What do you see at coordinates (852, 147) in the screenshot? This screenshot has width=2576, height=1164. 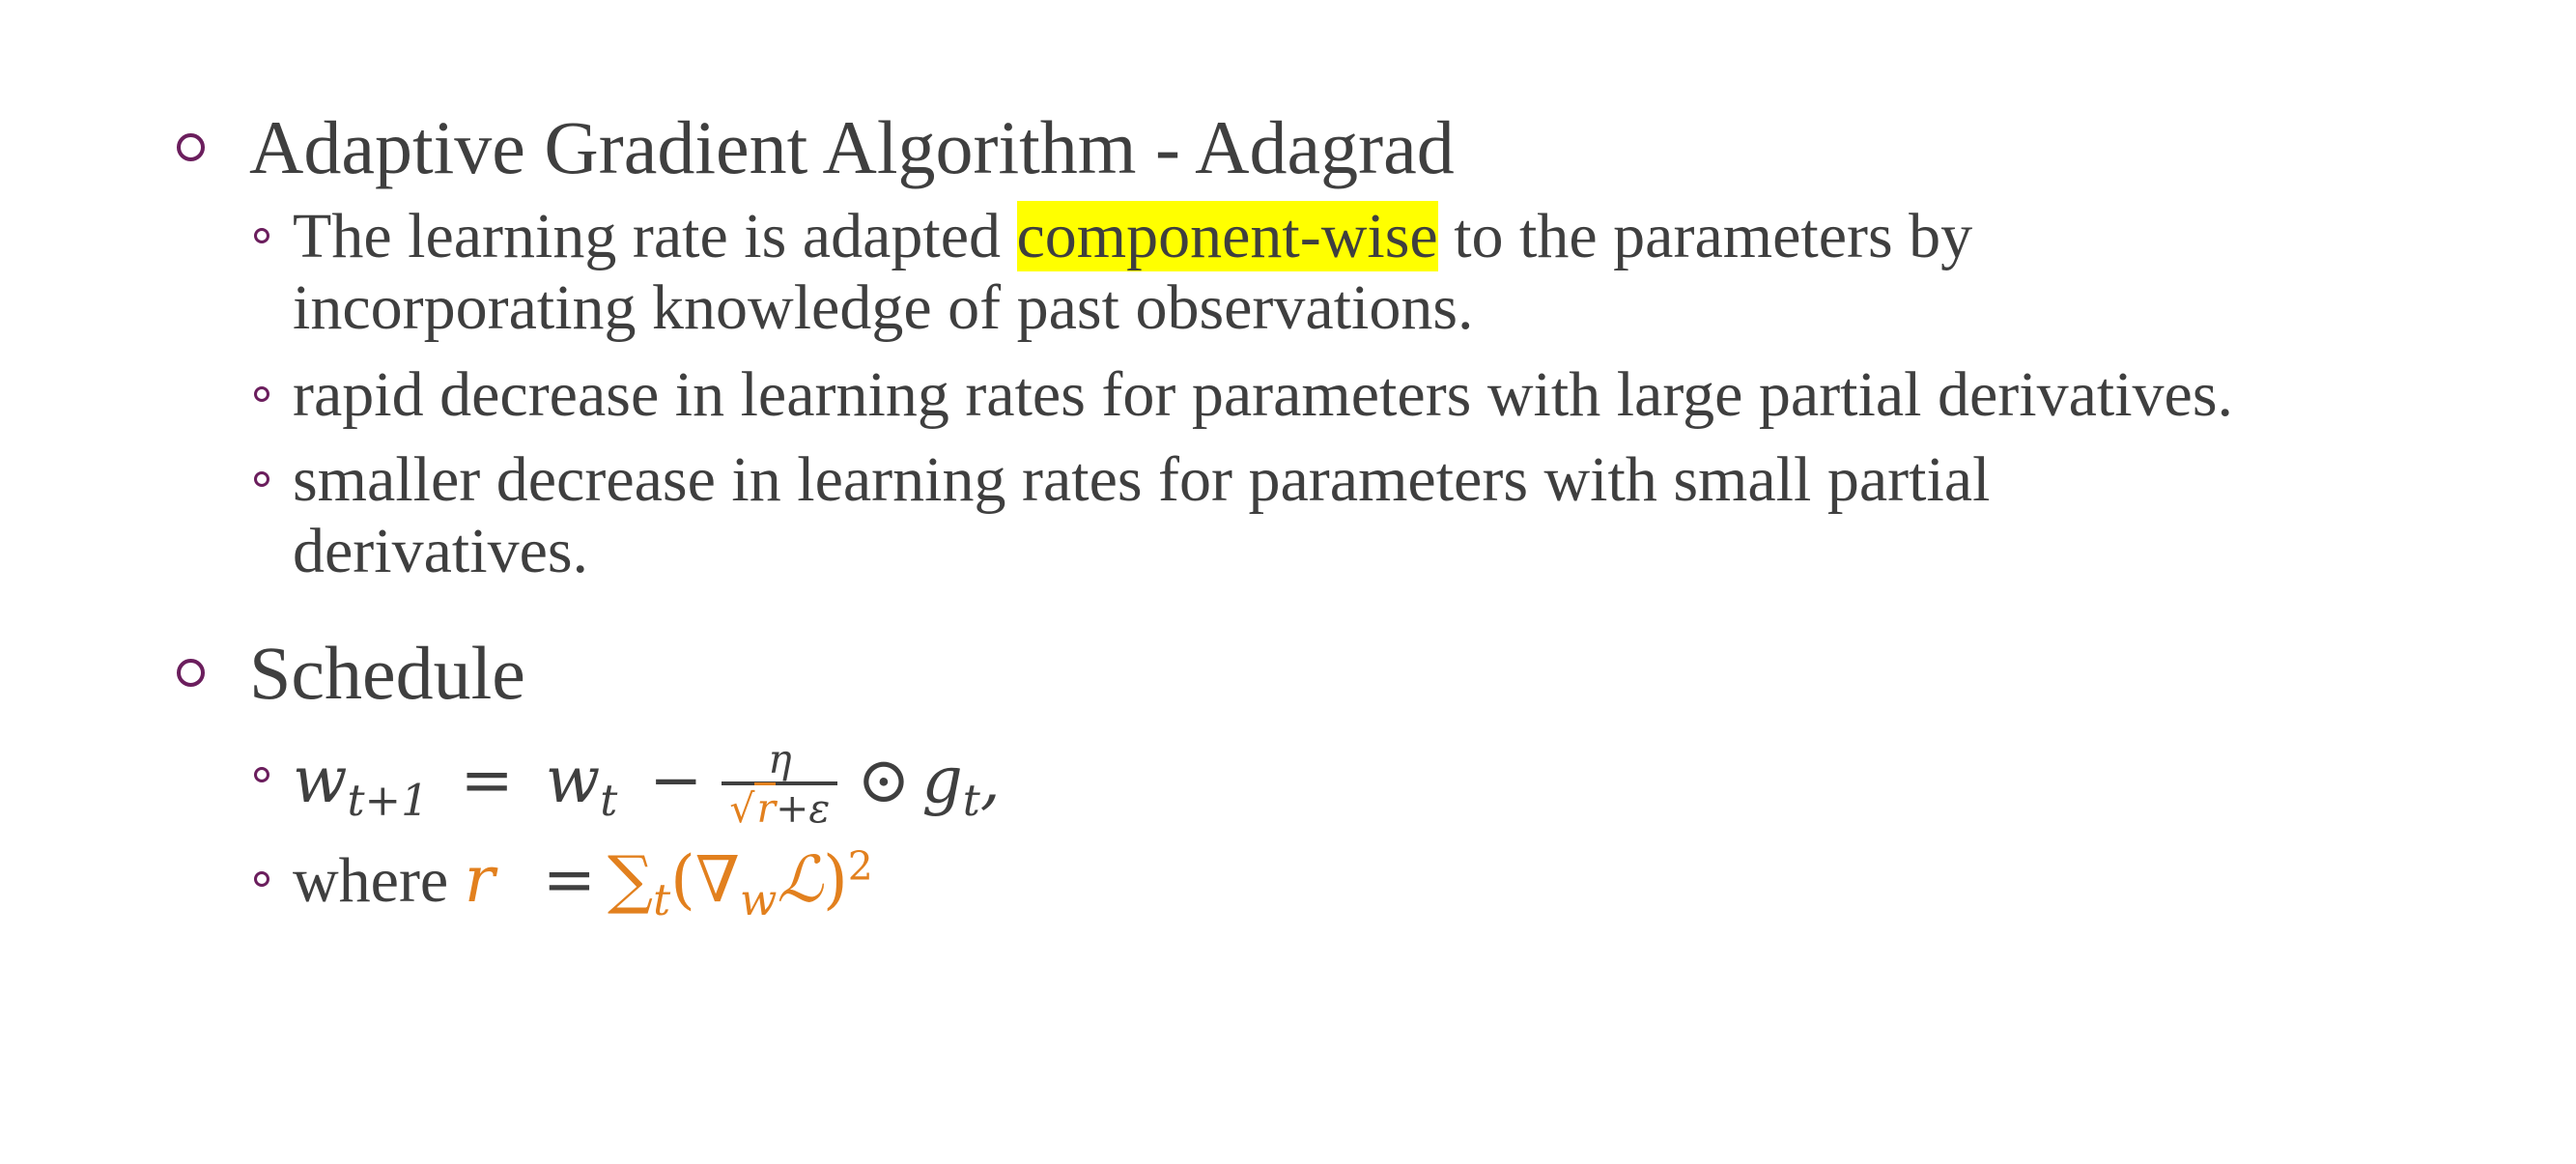 I see `heading-text: Adaptive Gradient Algorithm - Adagrad` at bounding box center [852, 147].